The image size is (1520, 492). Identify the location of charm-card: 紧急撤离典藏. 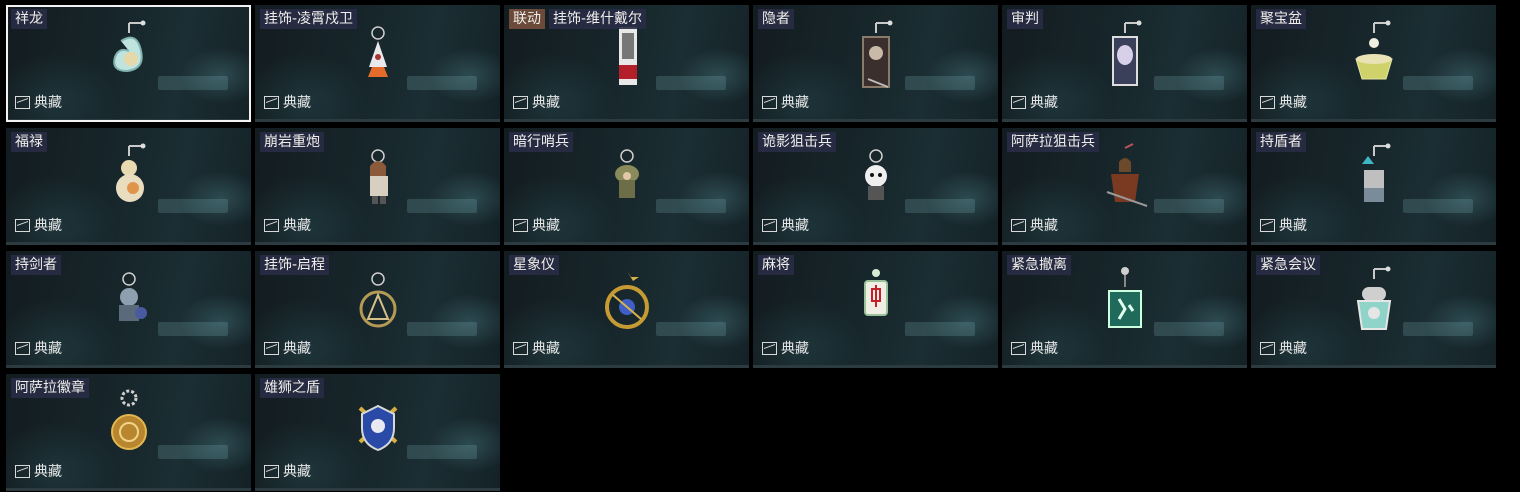
(1124, 309).